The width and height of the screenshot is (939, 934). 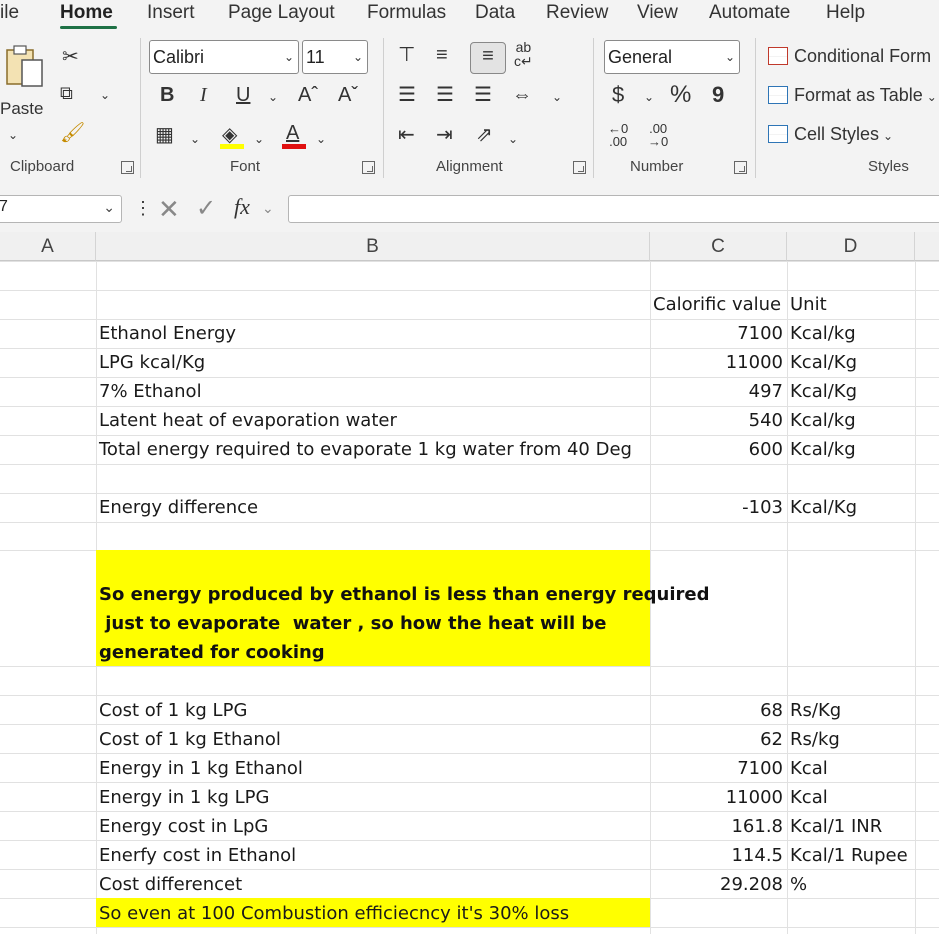 What do you see at coordinates (224, 57) in the screenshot?
I see `font-name-dropdown: Calibri ⌄` at bounding box center [224, 57].